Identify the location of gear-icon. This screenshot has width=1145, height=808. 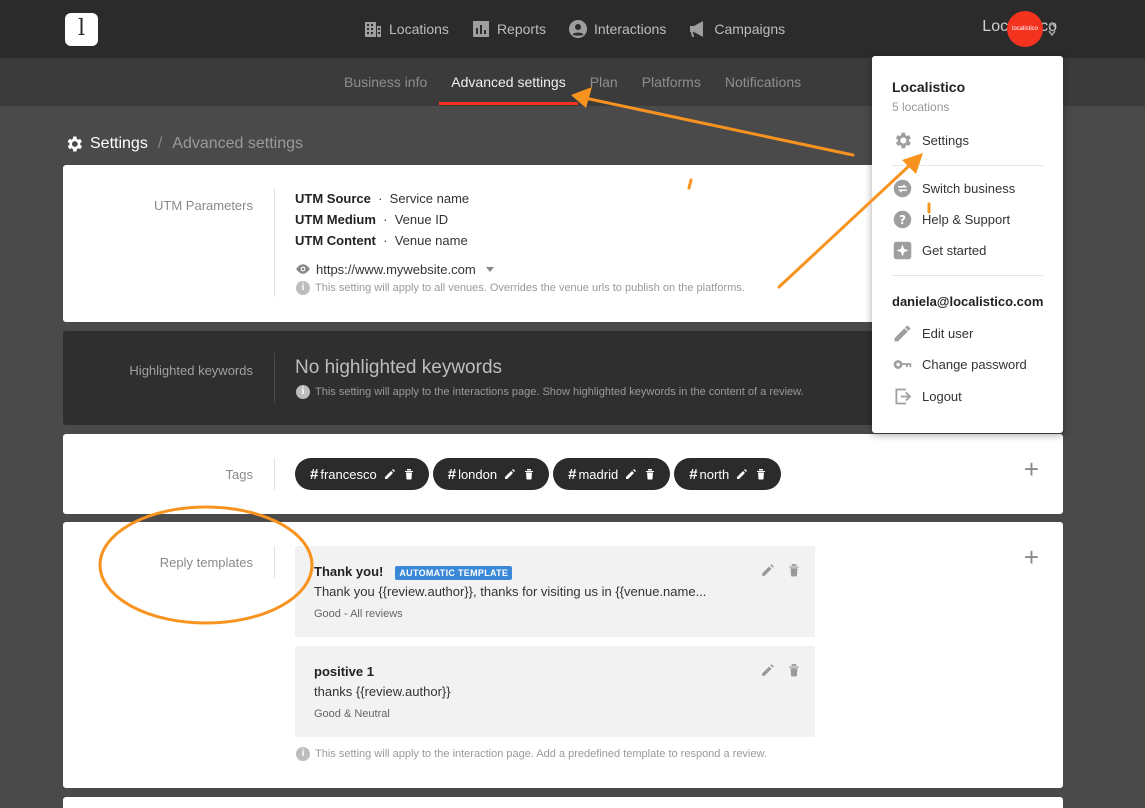
(903, 140).